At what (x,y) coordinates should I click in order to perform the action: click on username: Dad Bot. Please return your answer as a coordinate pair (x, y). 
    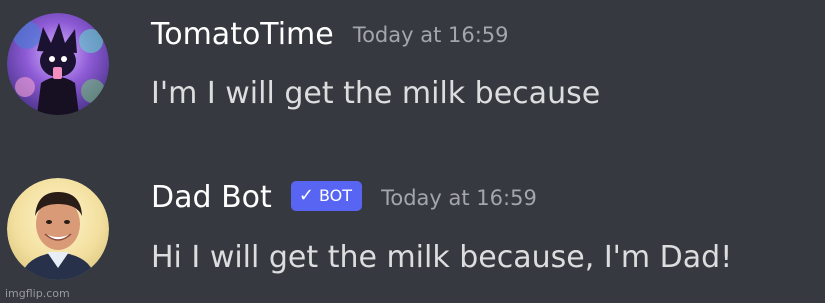
    Looking at the image, I should click on (211, 197).